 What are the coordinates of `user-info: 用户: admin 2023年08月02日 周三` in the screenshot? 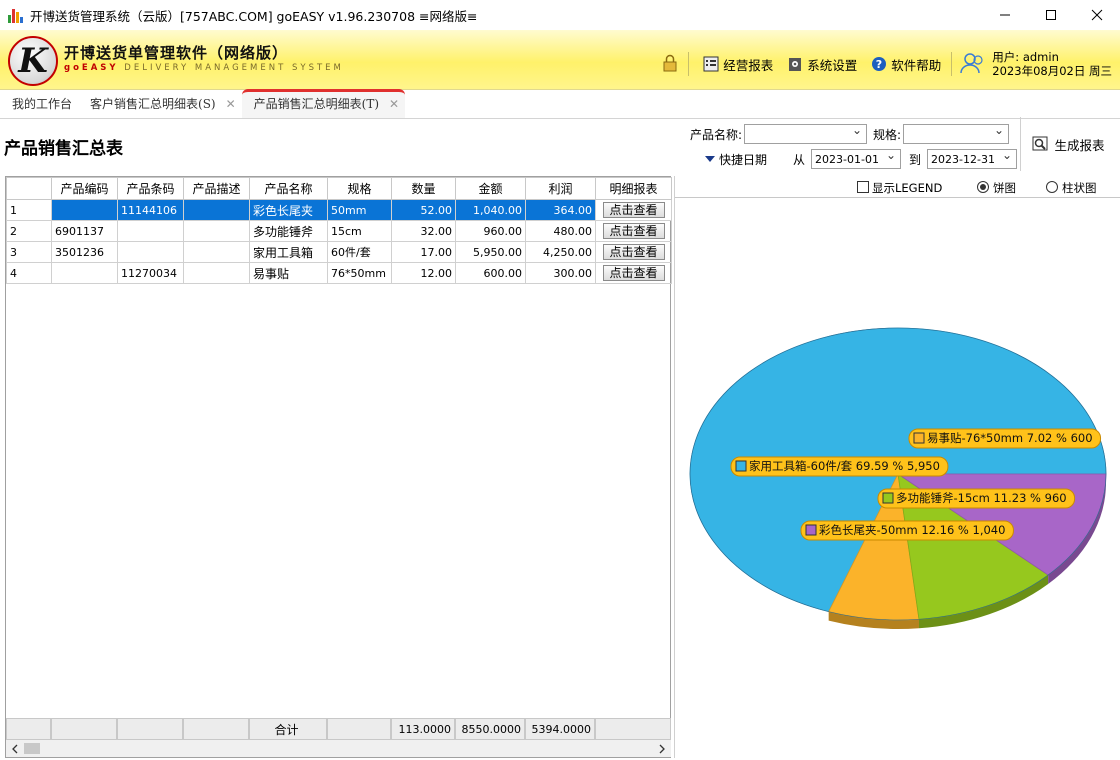 It's located at (1052, 64).